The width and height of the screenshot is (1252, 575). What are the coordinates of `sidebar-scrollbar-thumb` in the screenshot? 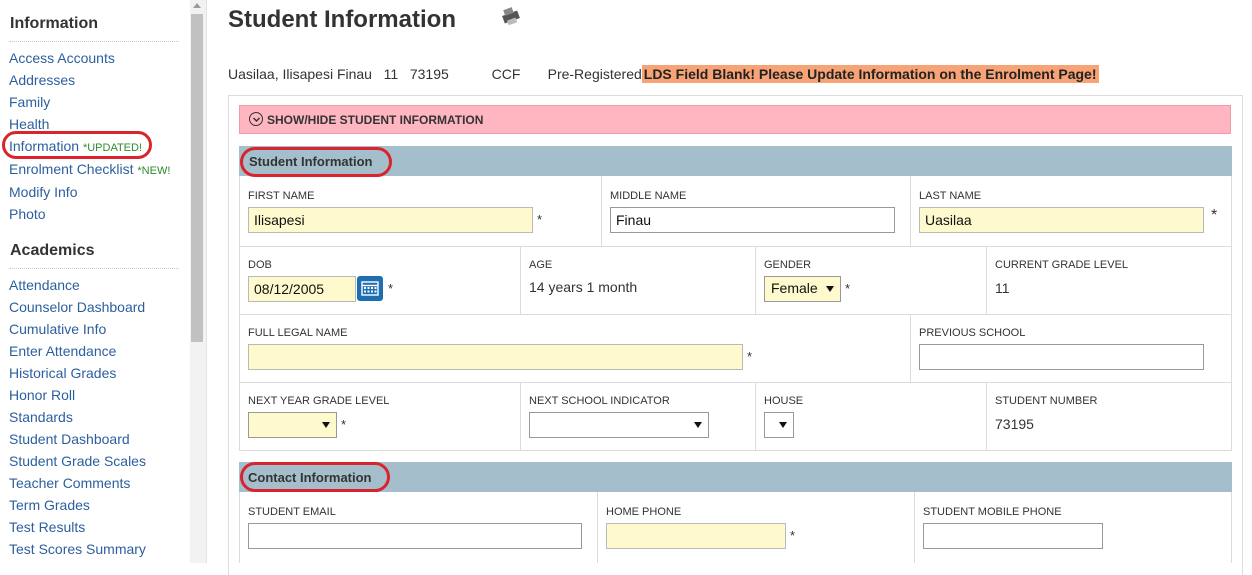 It's located at (197, 178).